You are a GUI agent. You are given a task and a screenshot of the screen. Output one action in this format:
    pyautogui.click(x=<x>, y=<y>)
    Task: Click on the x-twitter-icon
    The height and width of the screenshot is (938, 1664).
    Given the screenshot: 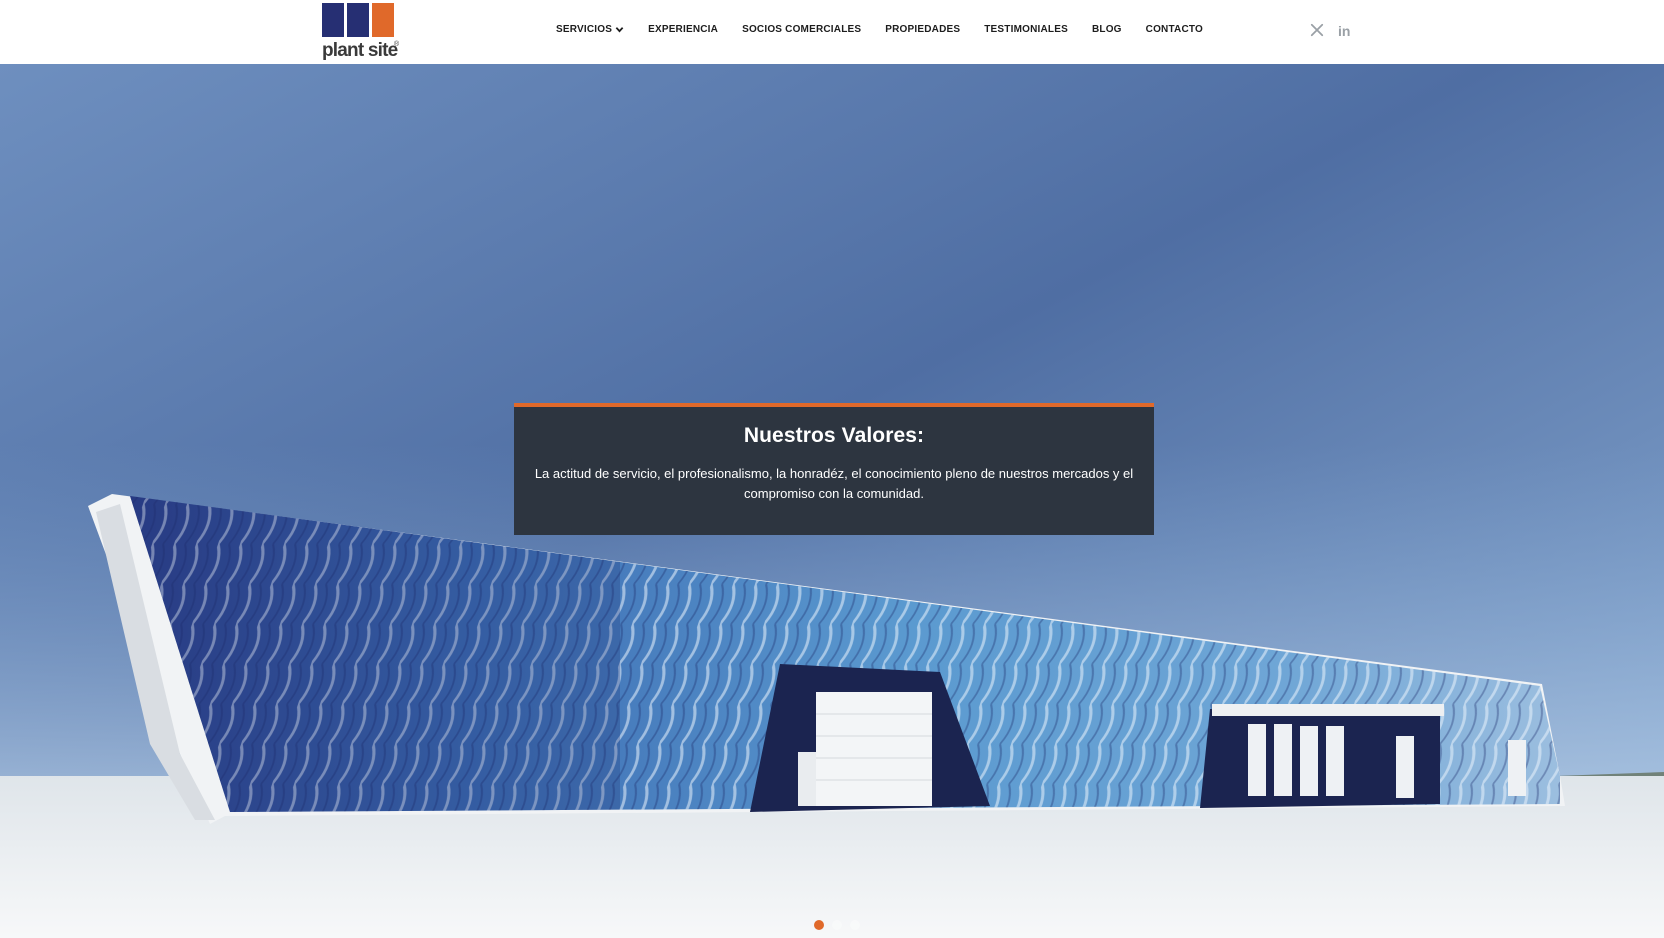 What is the action you would take?
    pyautogui.click(x=1318, y=31)
    